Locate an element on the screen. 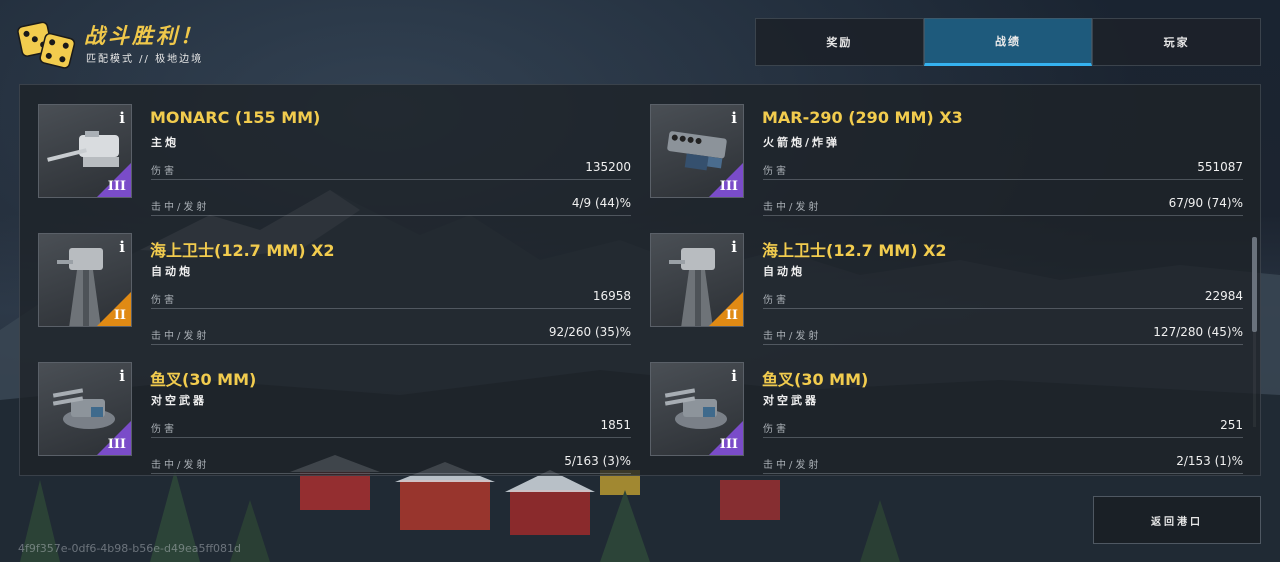  session-id: 4f9f357e-0df6-4b98-b56e-d49ea5ff081d is located at coordinates (130, 548).